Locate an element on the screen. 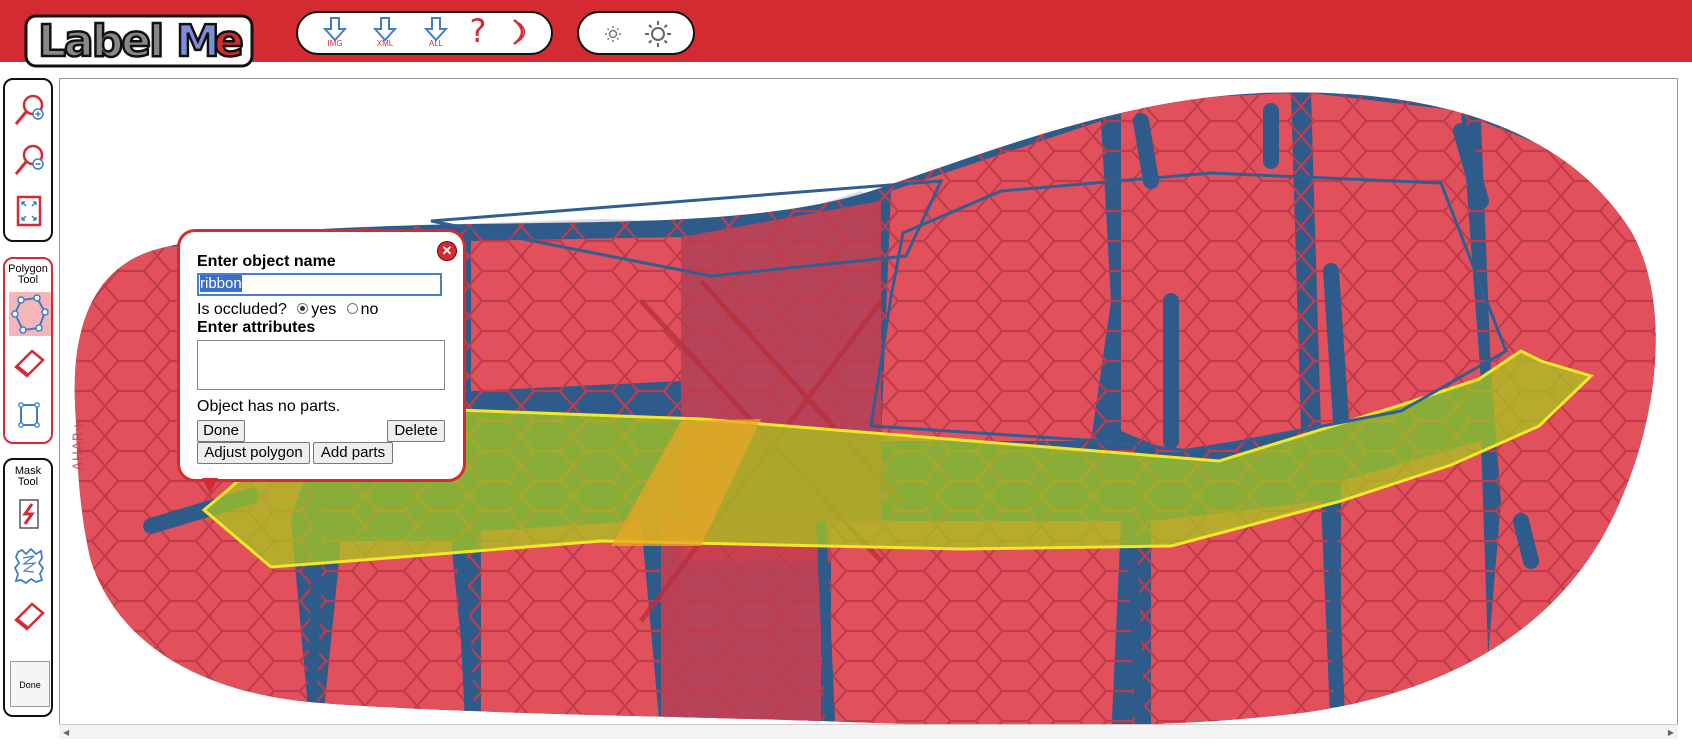 The width and height of the screenshot is (1692, 747). polygon-tool-panel: Polygon Tool is located at coordinates (28, 350).